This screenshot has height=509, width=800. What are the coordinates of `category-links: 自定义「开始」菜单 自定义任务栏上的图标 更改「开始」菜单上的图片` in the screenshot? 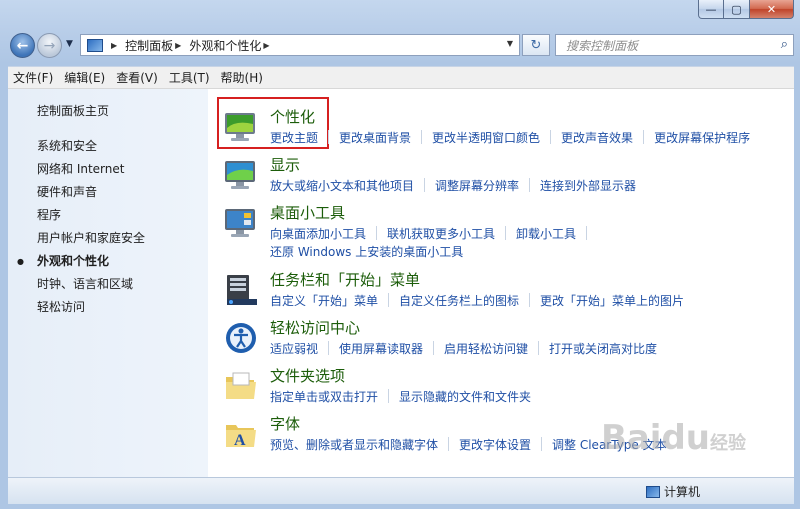 It's located at (477, 300).